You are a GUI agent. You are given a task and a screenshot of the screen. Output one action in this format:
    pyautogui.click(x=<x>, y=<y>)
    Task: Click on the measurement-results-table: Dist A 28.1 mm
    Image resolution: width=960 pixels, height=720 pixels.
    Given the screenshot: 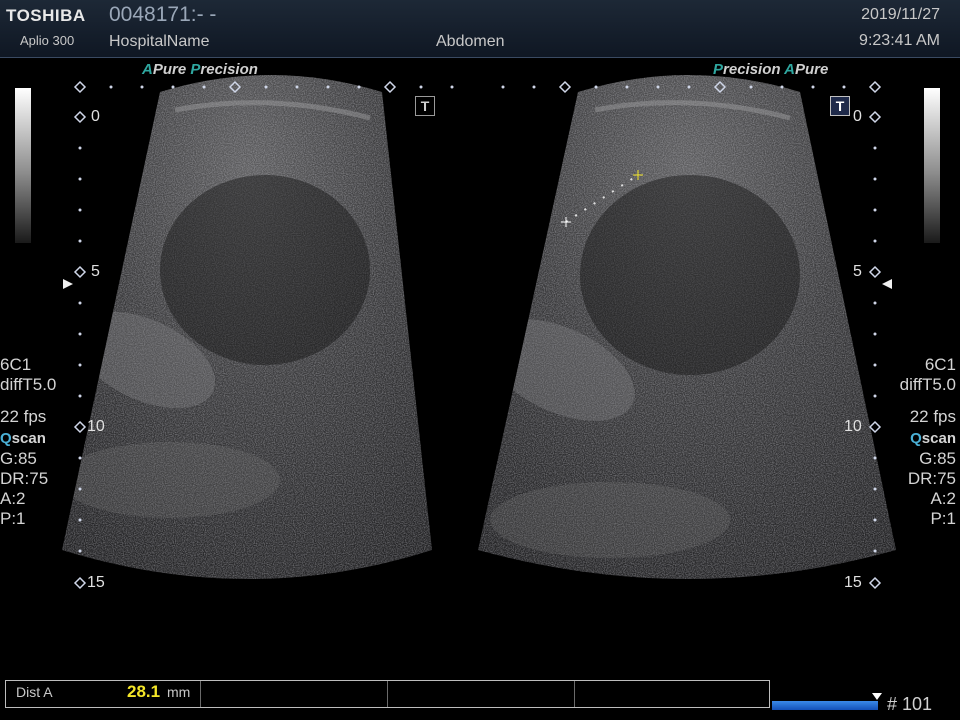 What is the action you would take?
    pyautogui.click(x=387, y=694)
    